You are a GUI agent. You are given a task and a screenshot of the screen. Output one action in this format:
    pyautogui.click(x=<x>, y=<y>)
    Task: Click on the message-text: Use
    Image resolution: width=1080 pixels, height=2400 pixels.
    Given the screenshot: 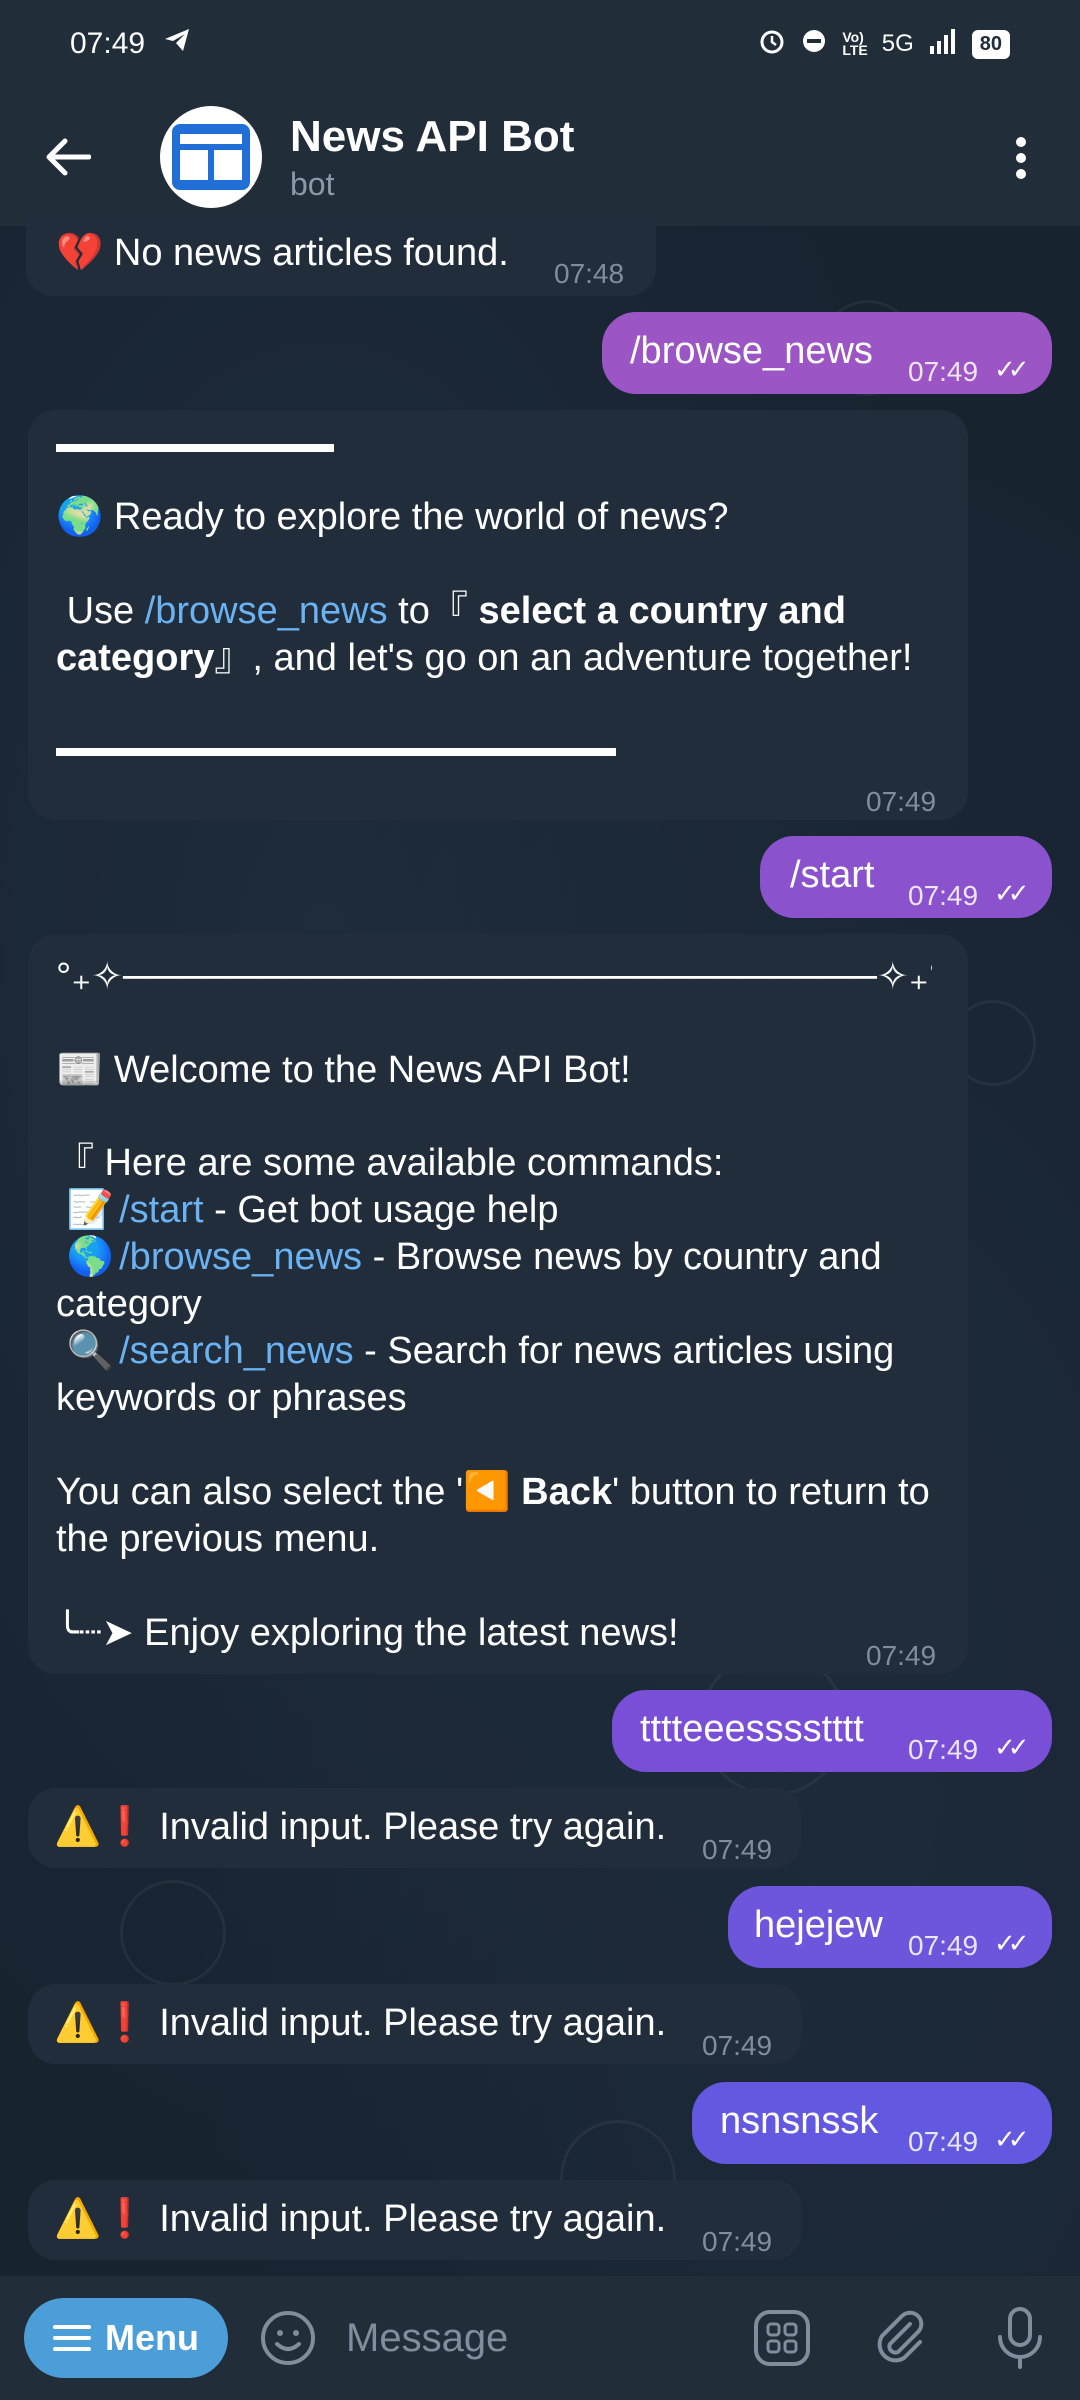 What is the action you would take?
    pyautogui.click(x=100, y=611)
    